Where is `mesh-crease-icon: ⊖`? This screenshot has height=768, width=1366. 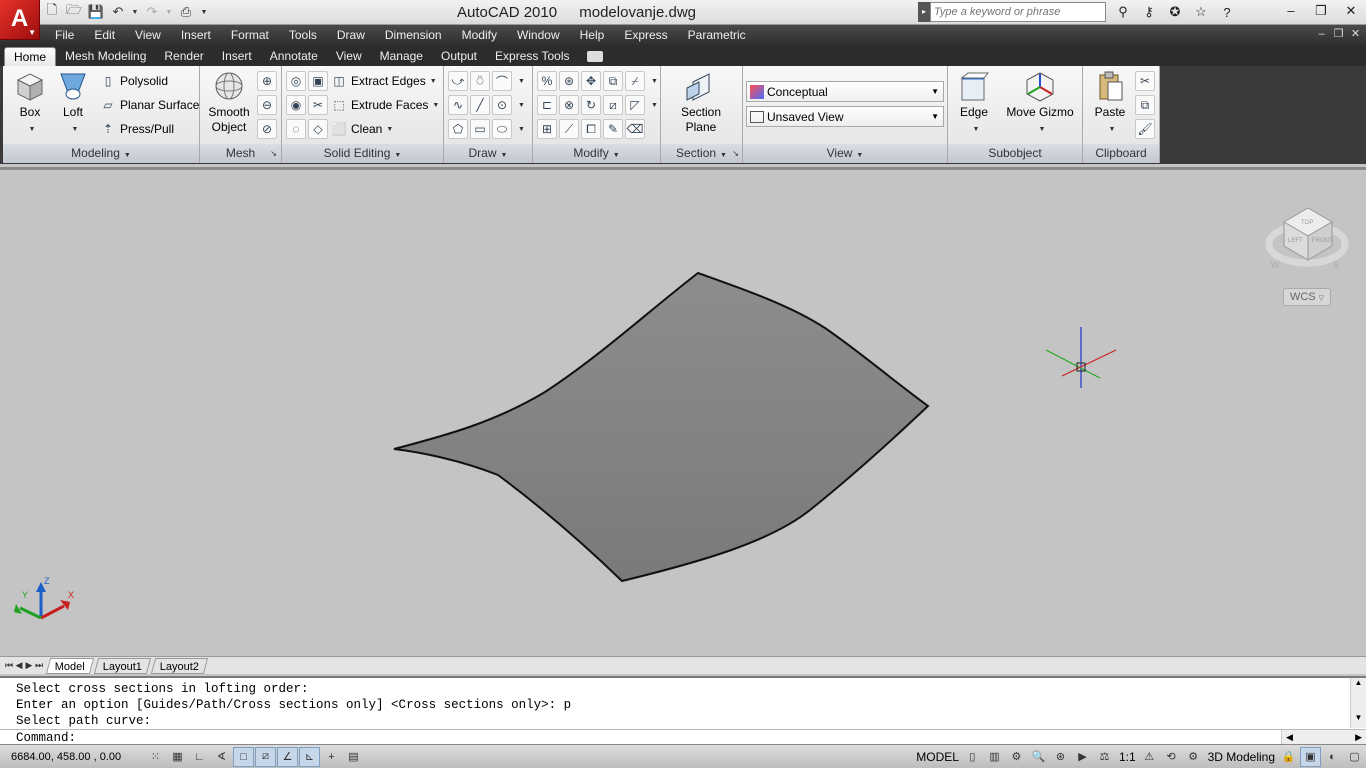
mesh-crease-icon: ⊖ is located at coordinates (267, 105).